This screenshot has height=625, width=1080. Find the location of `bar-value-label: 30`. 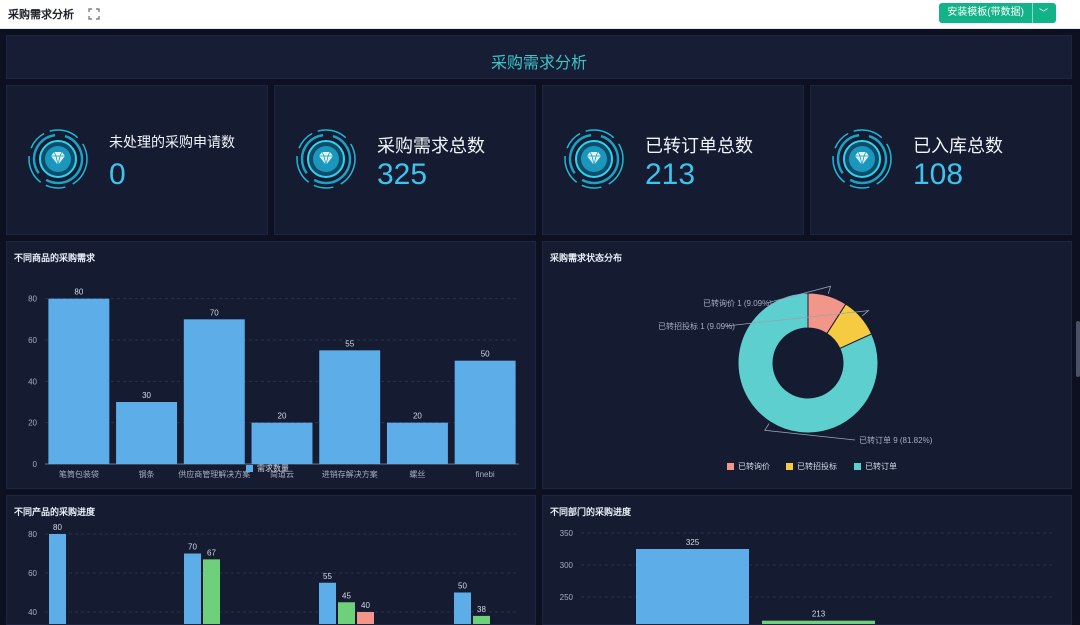

bar-value-label: 30 is located at coordinates (146, 395).